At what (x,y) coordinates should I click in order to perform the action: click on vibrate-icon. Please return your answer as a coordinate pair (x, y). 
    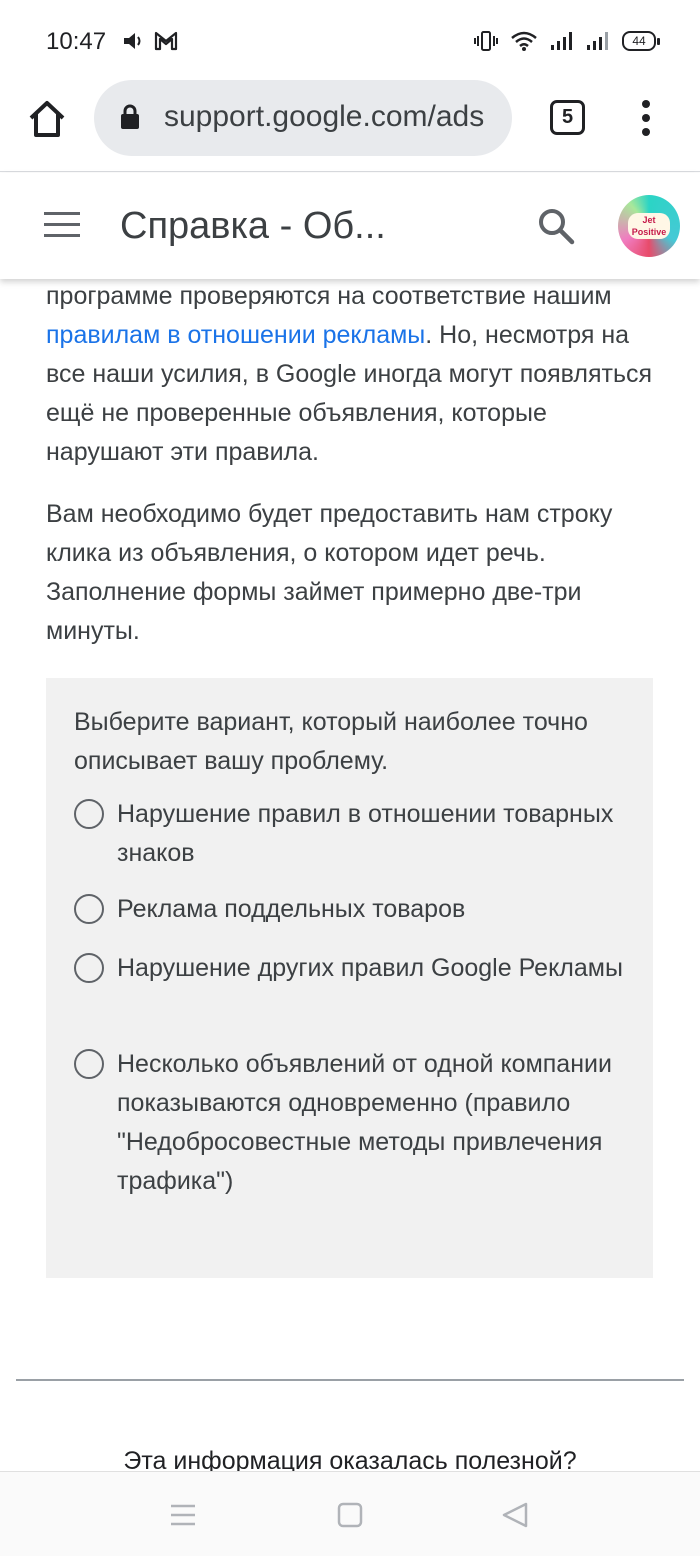
    Looking at the image, I should click on (486, 41).